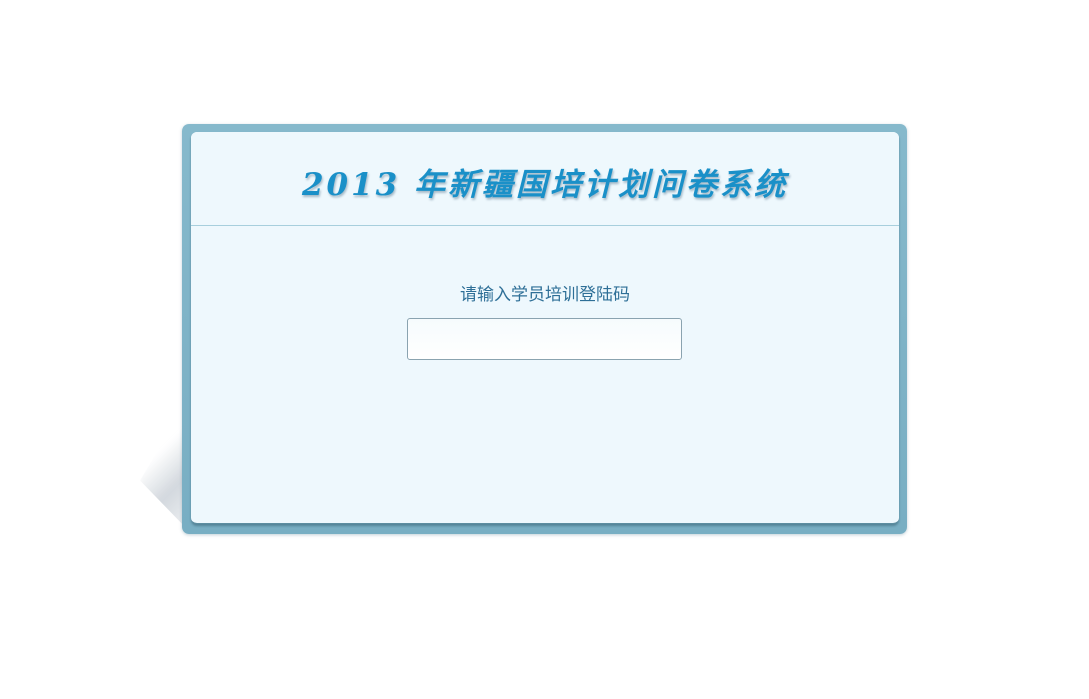 The width and height of the screenshot is (1089, 699). I want to click on login-card-header: 2013 年新疆国培计划问卷系统, so click(545, 179).